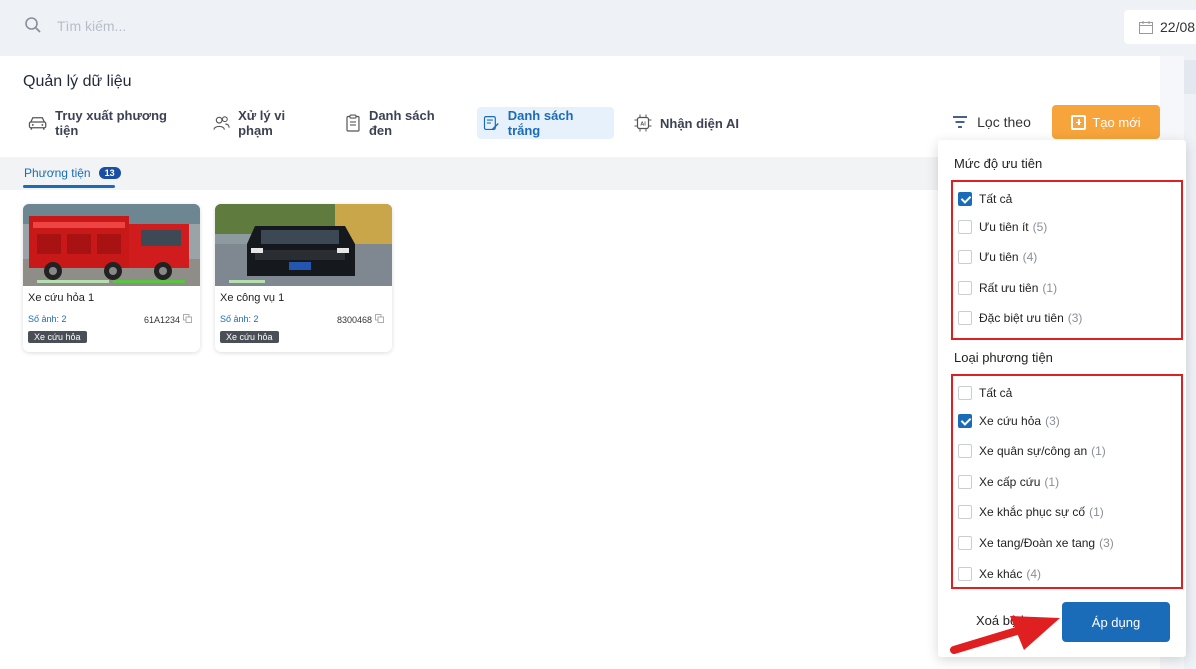 Image resolution: width=1196 pixels, height=669 pixels. What do you see at coordinates (37, 123) in the screenshot?
I see `car-icon` at bounding box center [37, 123].